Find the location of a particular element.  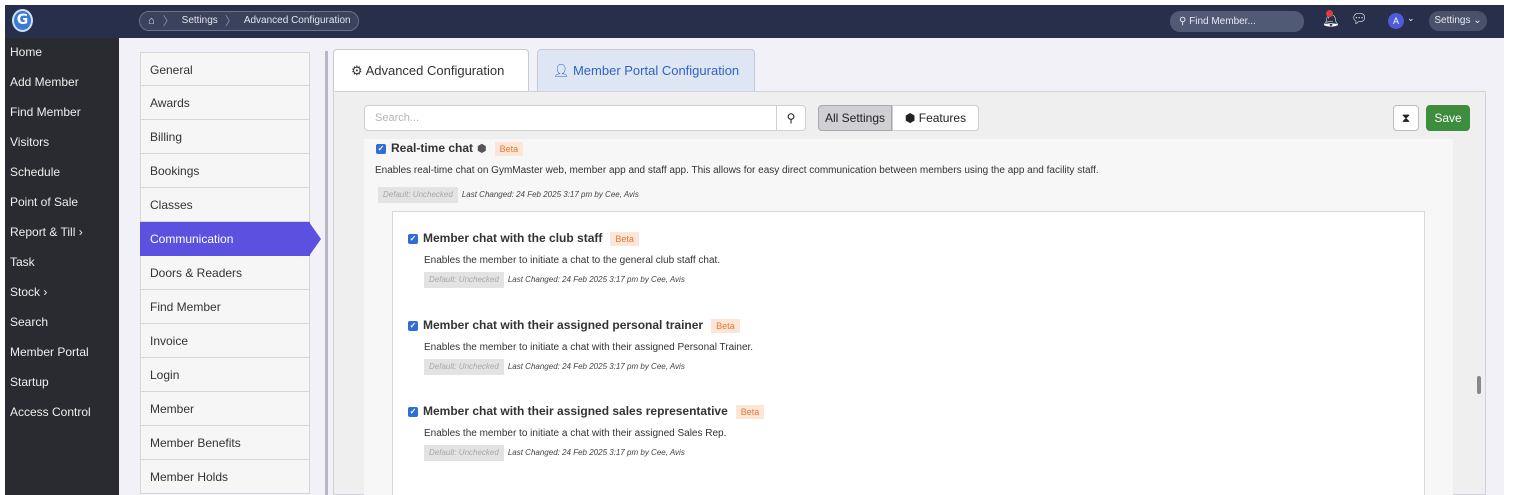

sidebar-item-visitors: Visitors is located at coordinates (62, 142).